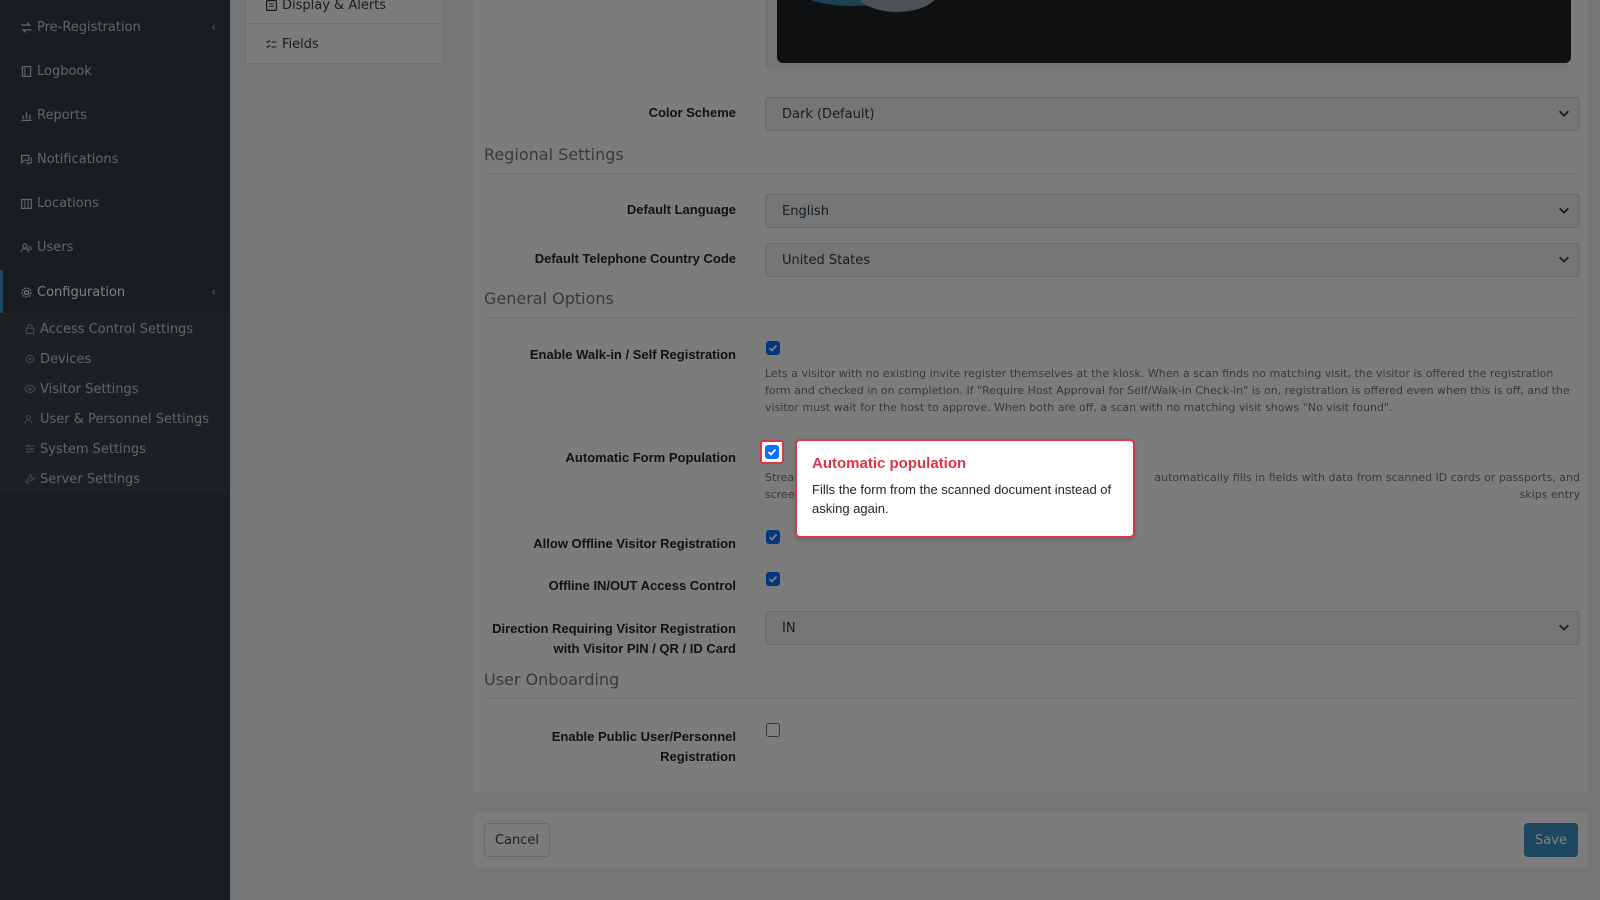 Image resolution: width=1600 pixels, height=900 pixels. What do you see at coordinates (1031, 159) in the screenshot?
I see `section-heading-regional: Regional Settings` at bounding box center [1031, 159].